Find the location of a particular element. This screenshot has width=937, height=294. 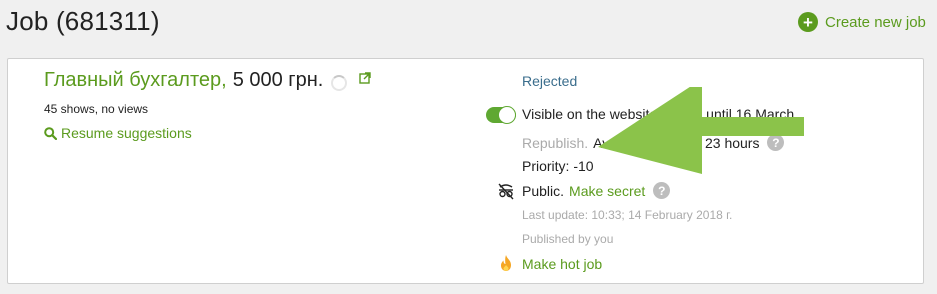

status-badge: Rejected is located at coordinates (550, 81).